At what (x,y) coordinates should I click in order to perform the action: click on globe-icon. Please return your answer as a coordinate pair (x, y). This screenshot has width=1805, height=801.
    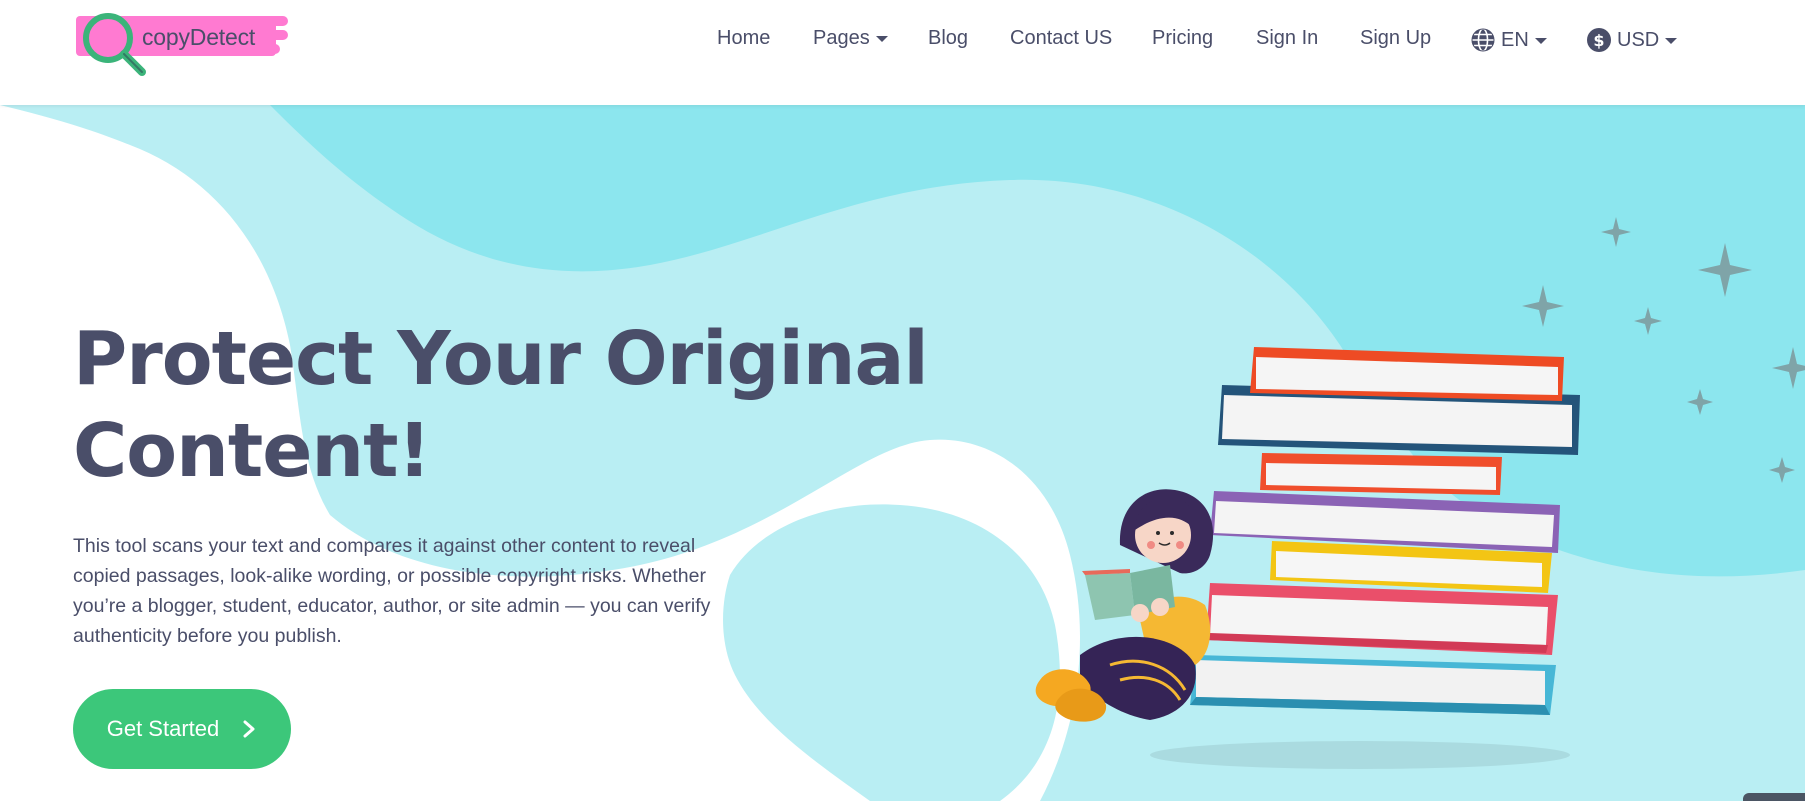
    Looking at the image, I should click on (1483, 40).